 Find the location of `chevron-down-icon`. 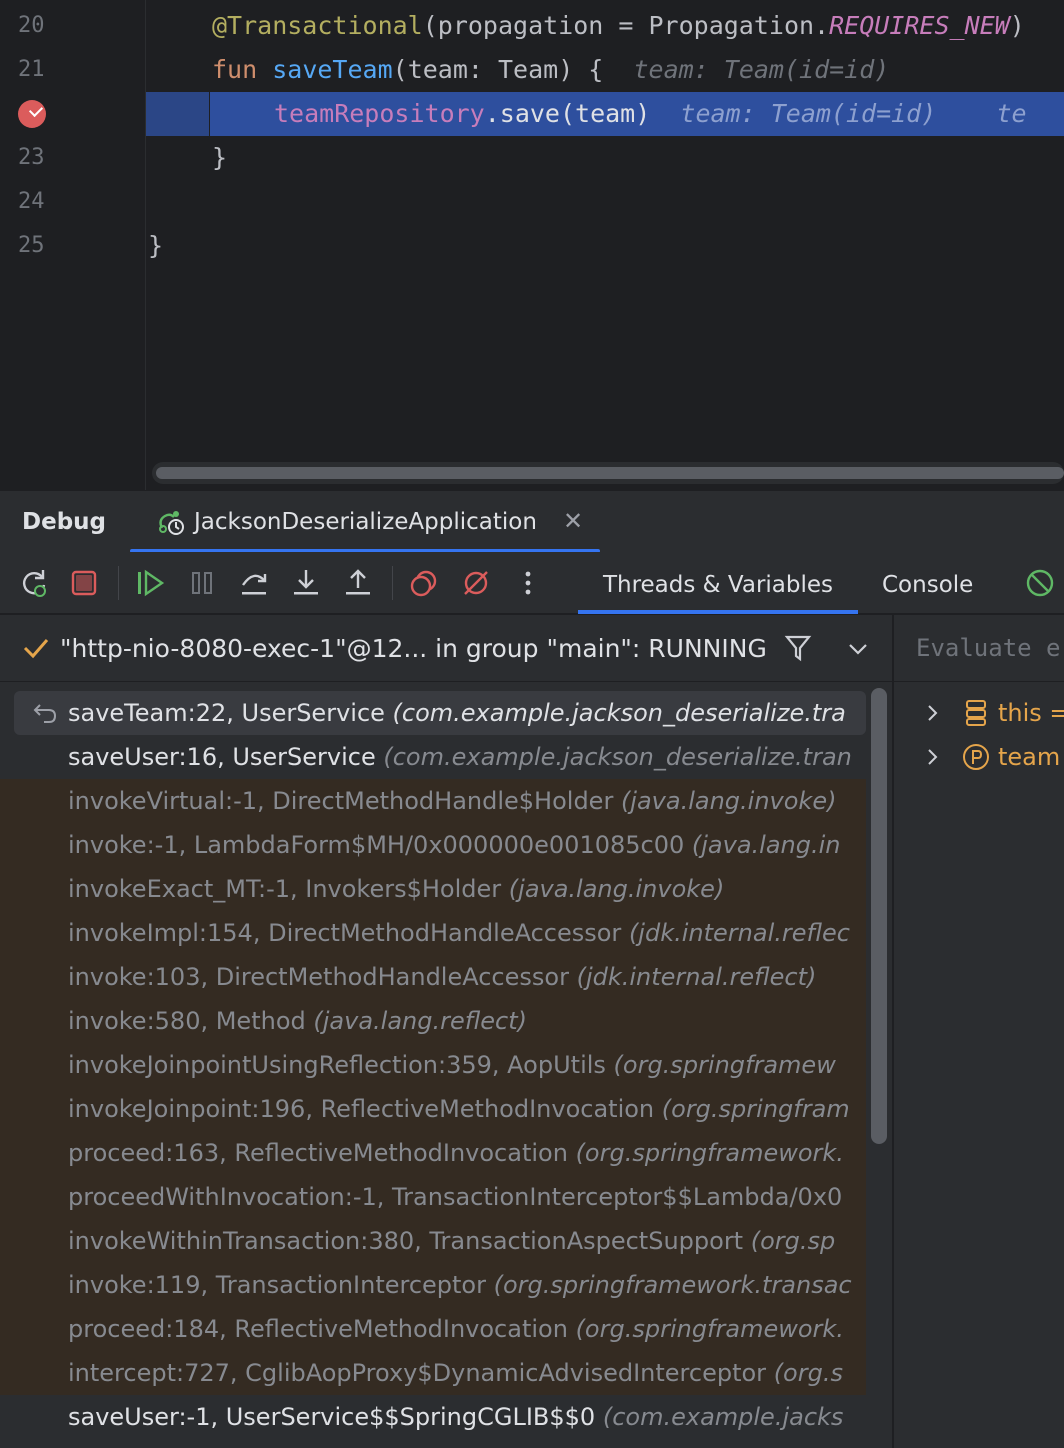

chevron-down-icon is located at coordinates (858, 649).